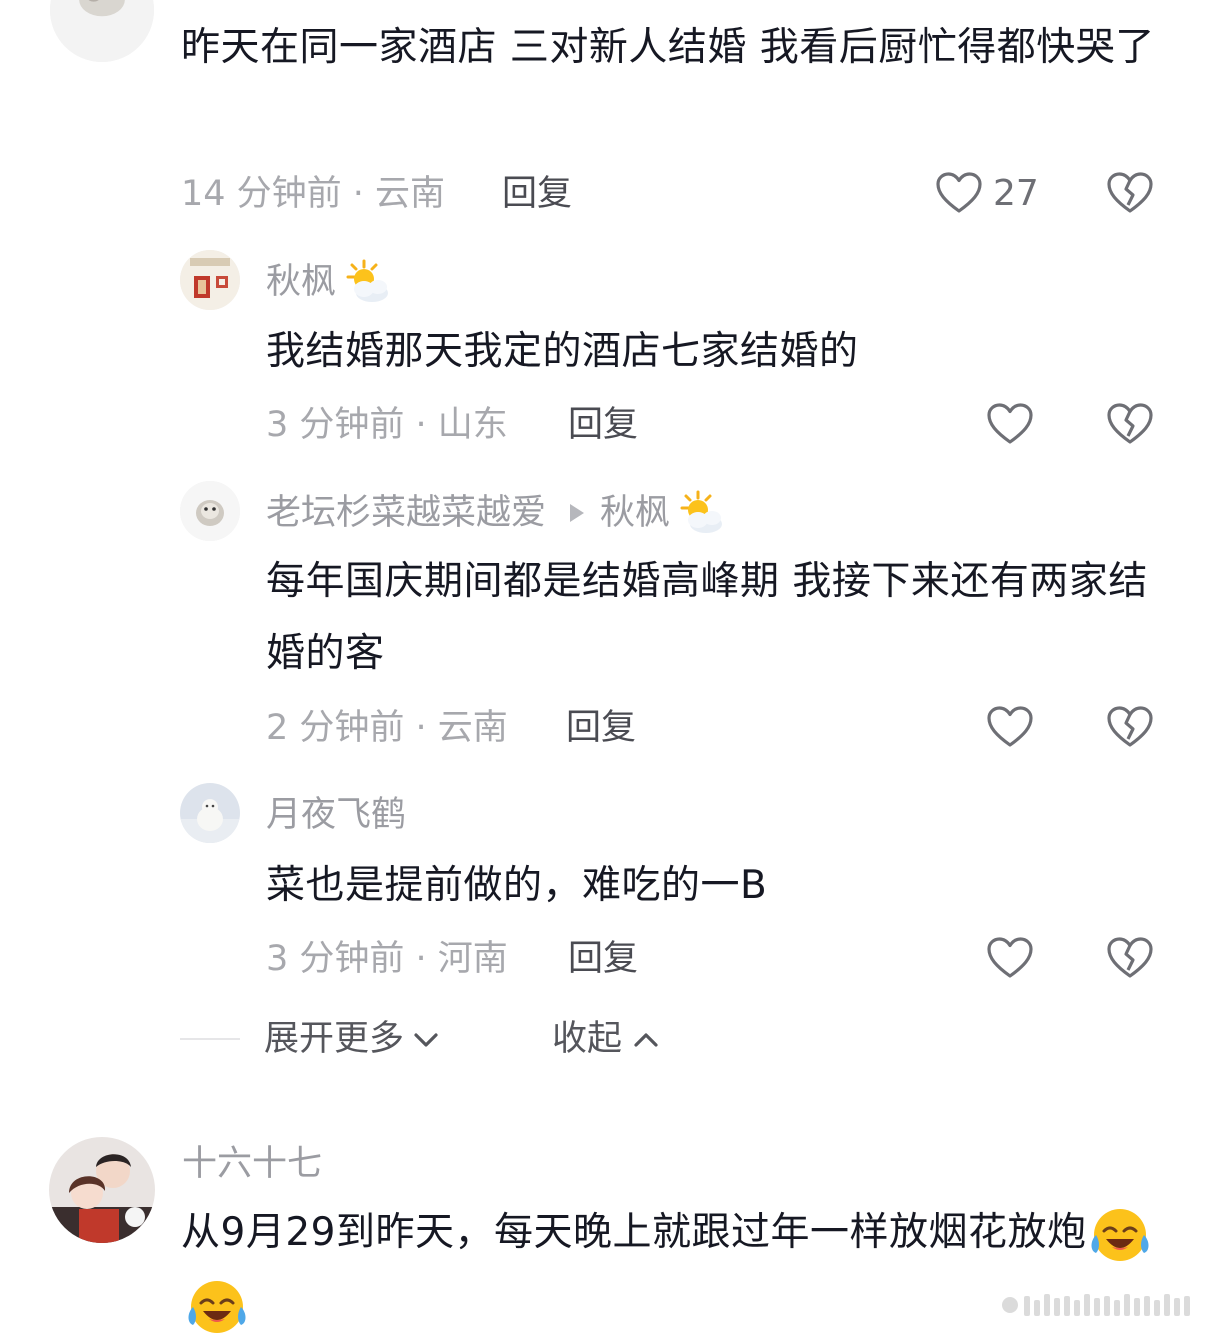 The height and width of the screenshot is (1341, 1206). I want to click on reply-username: 月夜飞鹤, so click(336, 815).